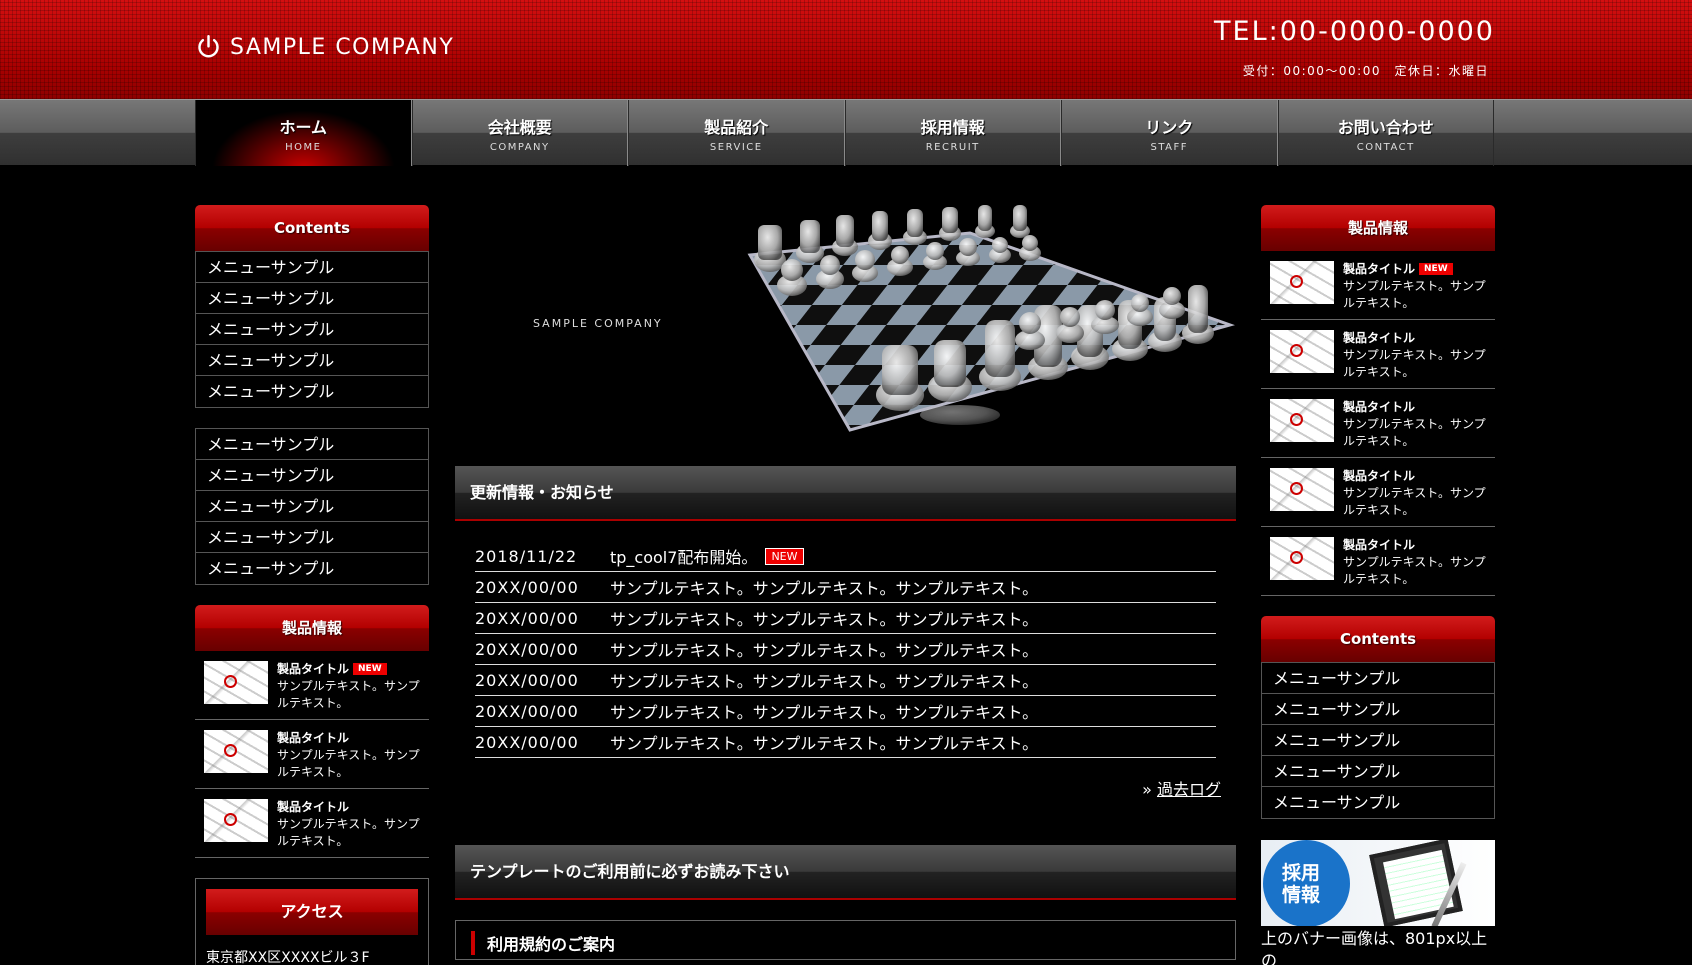  What do you see at coordinates (1169, 147) in the screenshot?
I see `nav-sublabel: STAFF` at bounding box center [1169, 147].